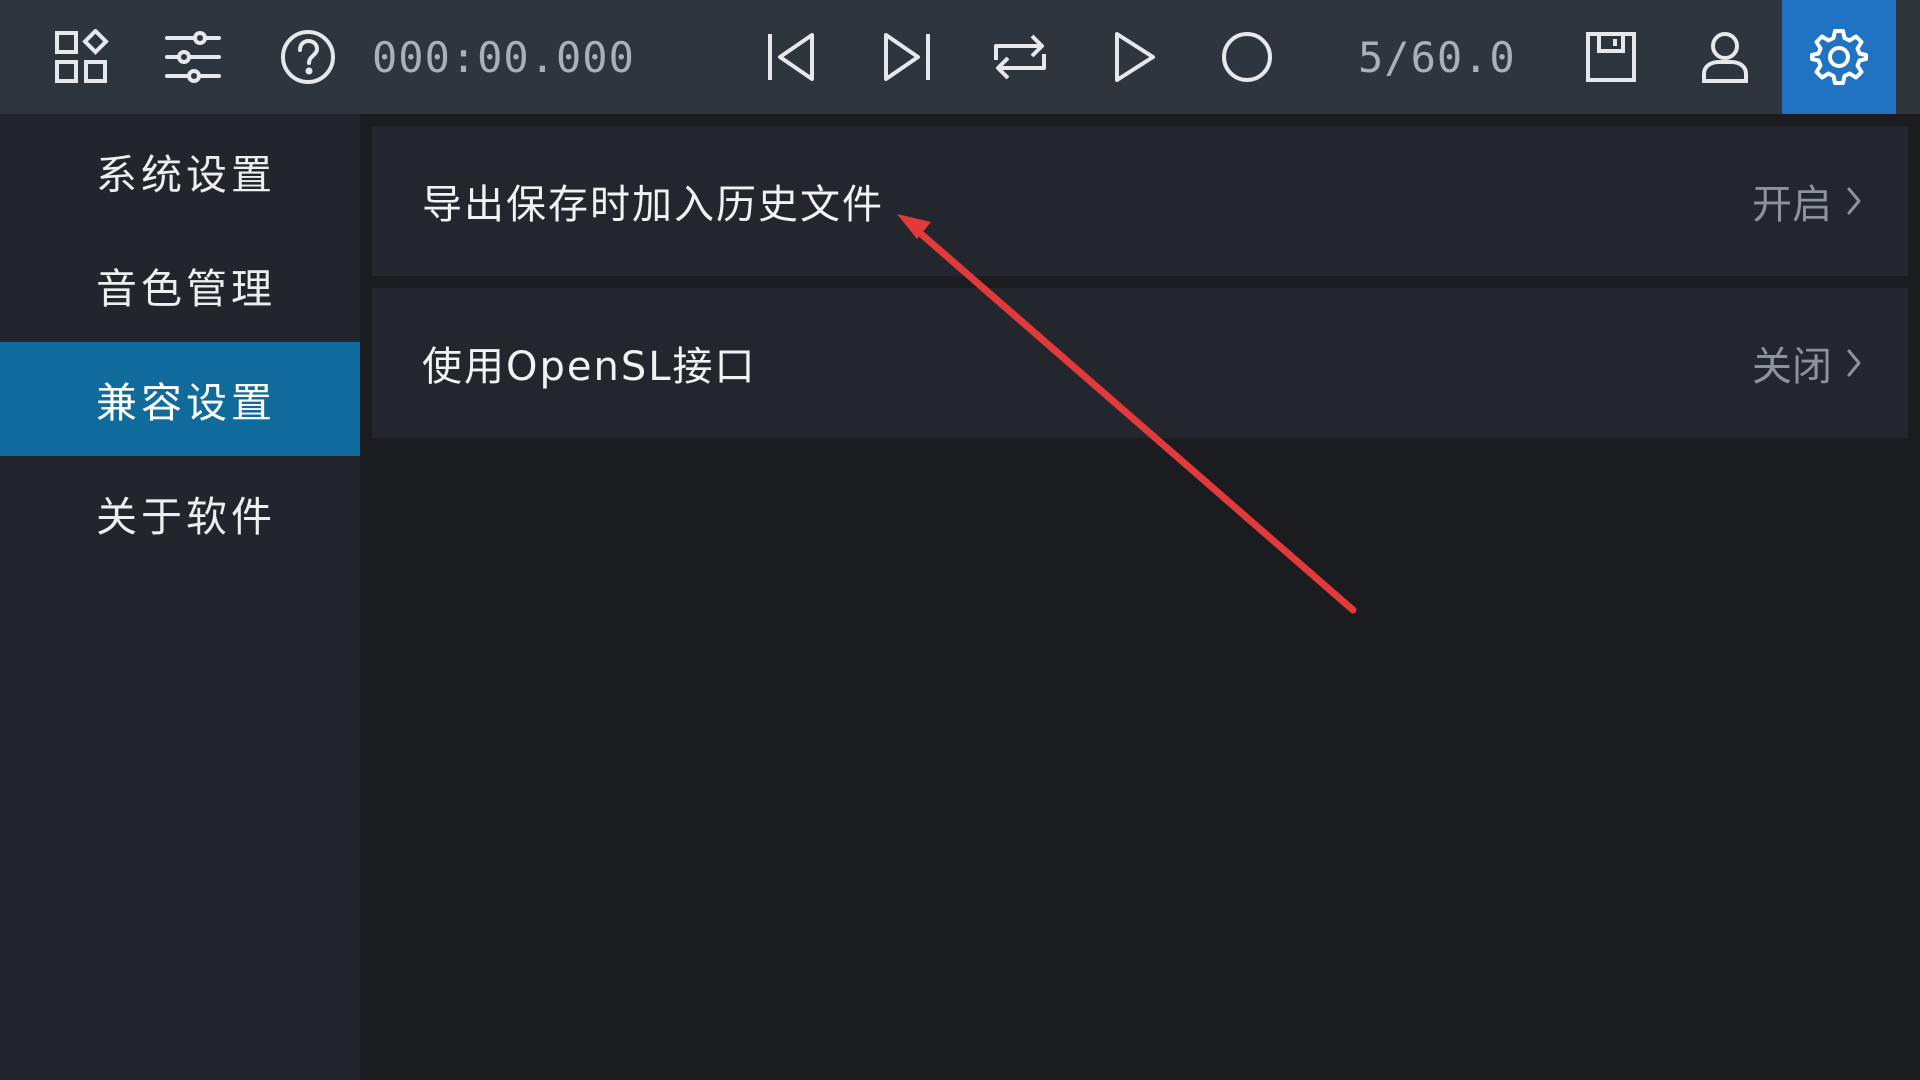 This screenshot has width=1920, height=1080. I want to click on skip-previous-icon, so click(791, 57).